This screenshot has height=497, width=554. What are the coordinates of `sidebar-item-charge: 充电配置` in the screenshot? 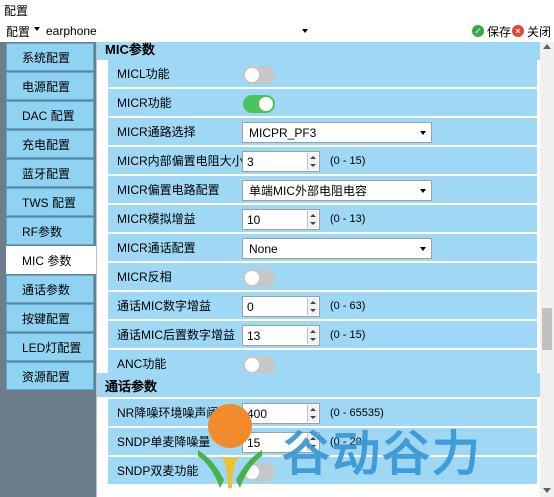 It's located at (50, 144).